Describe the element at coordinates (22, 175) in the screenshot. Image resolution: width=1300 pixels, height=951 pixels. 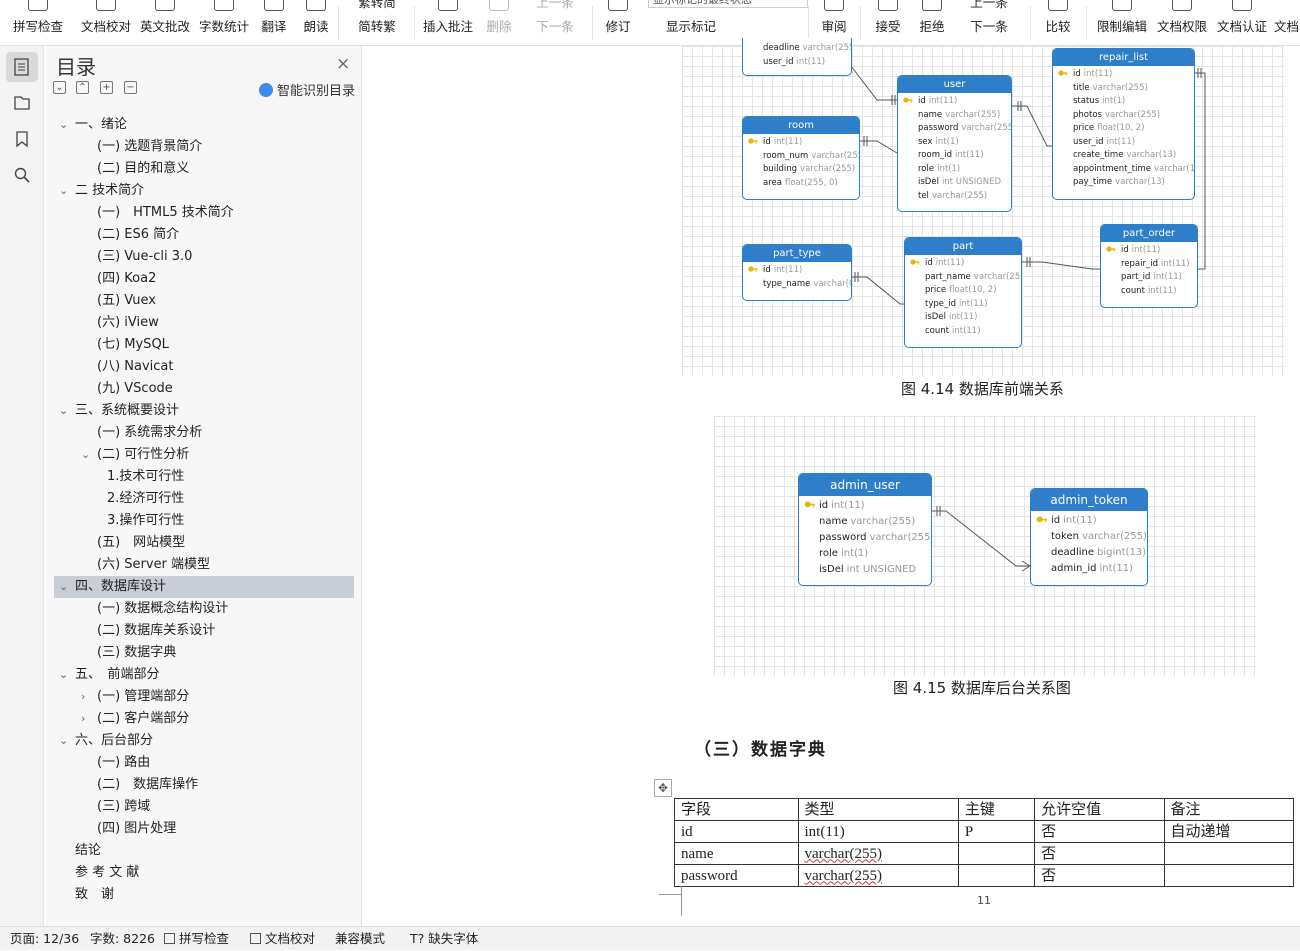
I see `search-icon` at that location.